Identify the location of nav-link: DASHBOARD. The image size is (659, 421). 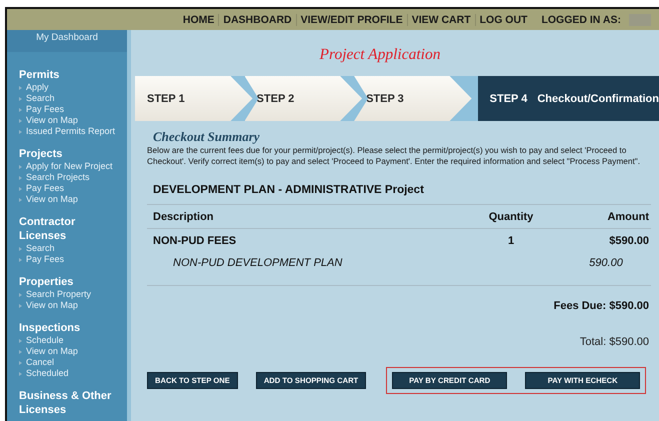
(257, 20).